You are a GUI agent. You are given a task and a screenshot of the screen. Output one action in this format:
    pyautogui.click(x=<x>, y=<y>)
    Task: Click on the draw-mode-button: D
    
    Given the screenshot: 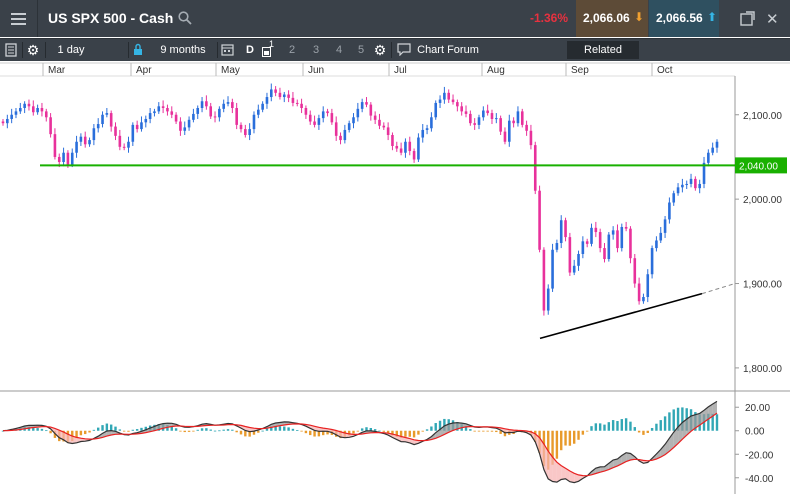 What is the action you would take?
    pyautogui.click(x=250, y=50)
    